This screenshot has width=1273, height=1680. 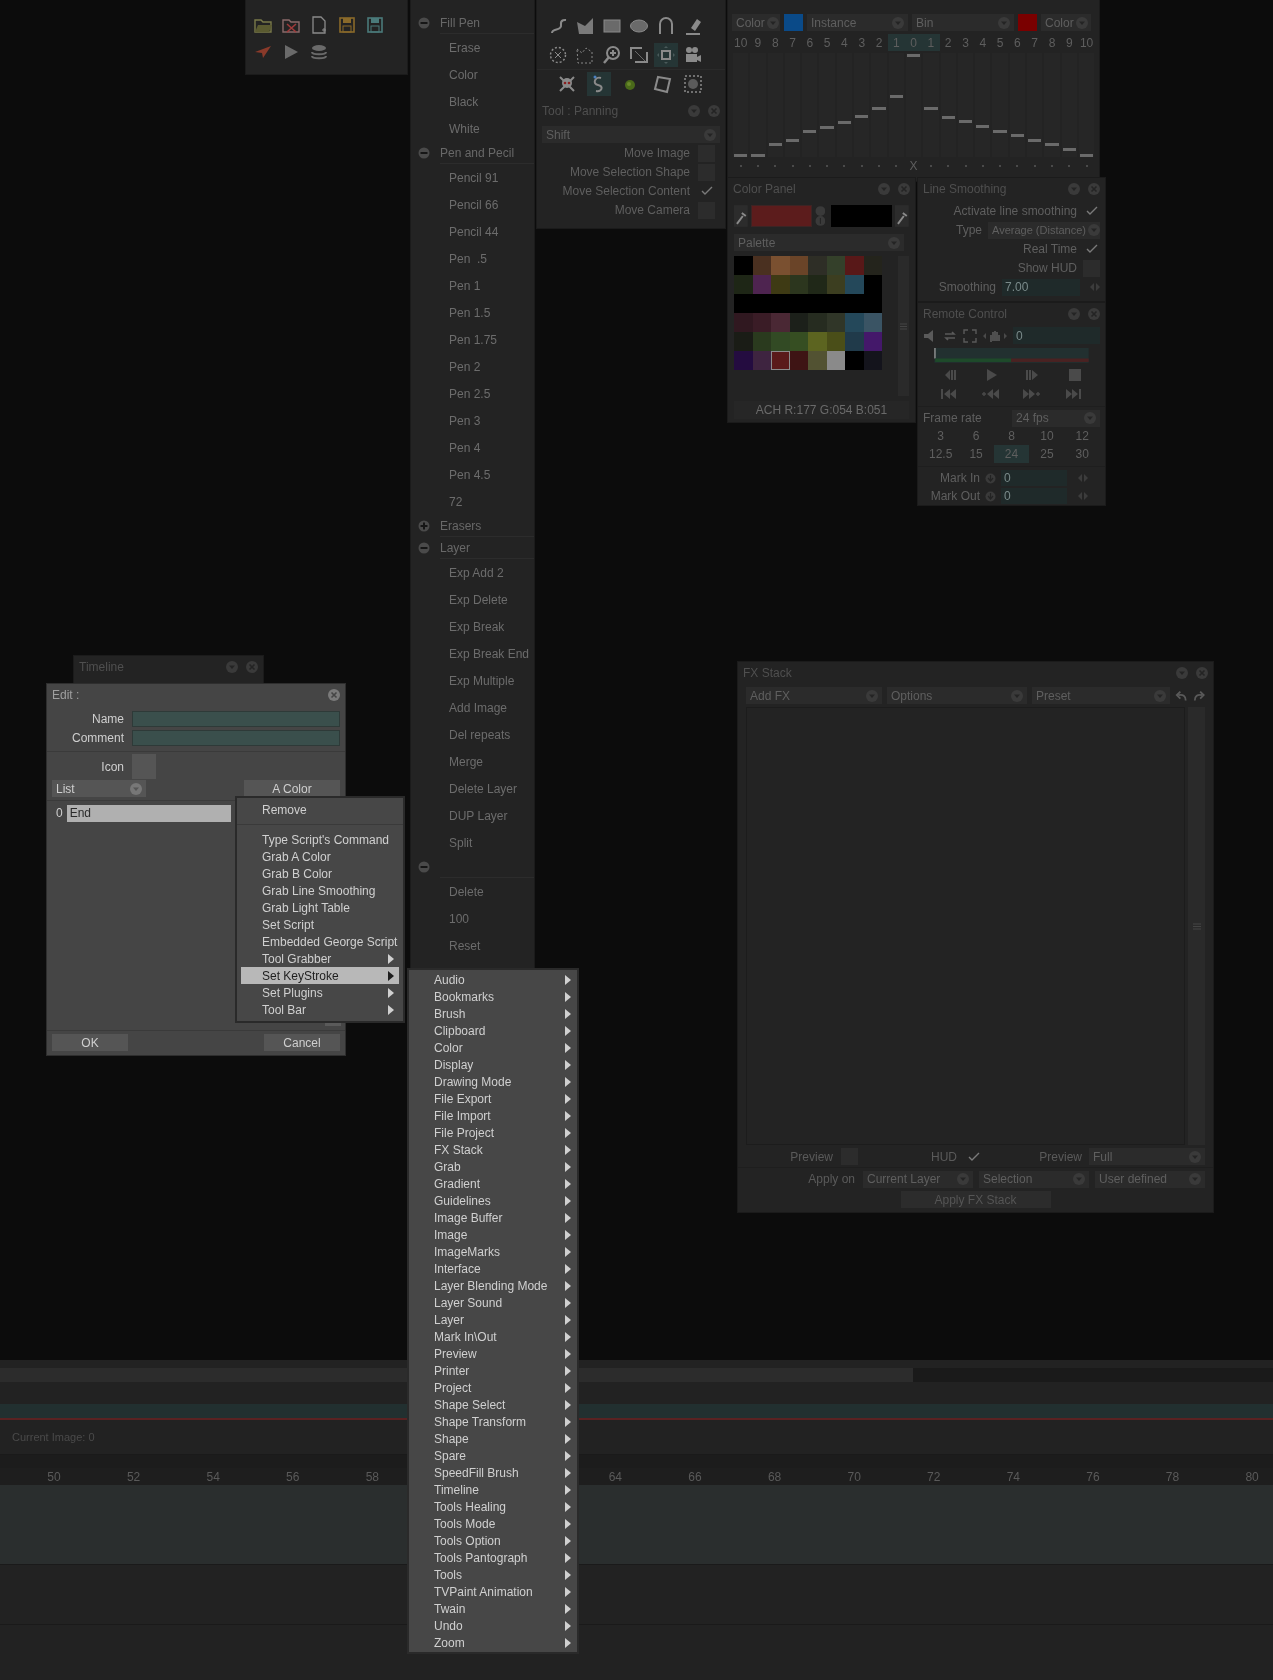 What do you see at coordinates (967, 287) in the screenshot?
I see `option-label: Smoothing` at bounding box center [967, 287].